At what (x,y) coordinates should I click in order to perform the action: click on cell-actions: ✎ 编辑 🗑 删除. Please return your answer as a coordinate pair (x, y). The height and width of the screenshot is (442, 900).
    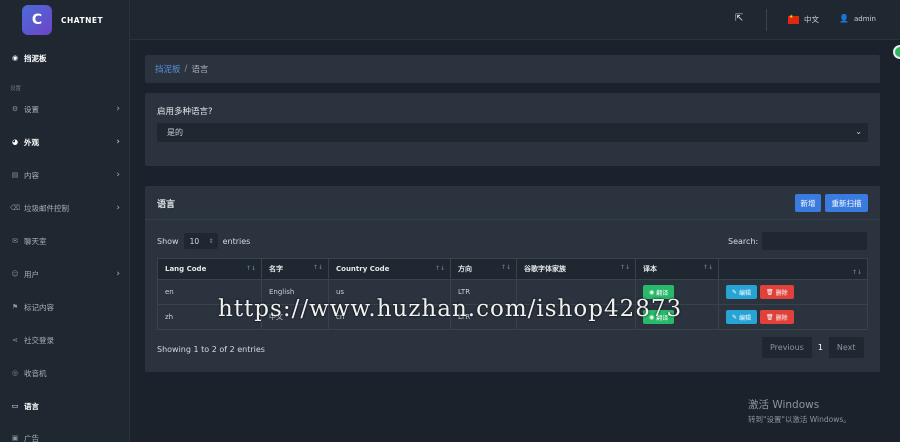
    Looking at the image, I should click on (793, 317).